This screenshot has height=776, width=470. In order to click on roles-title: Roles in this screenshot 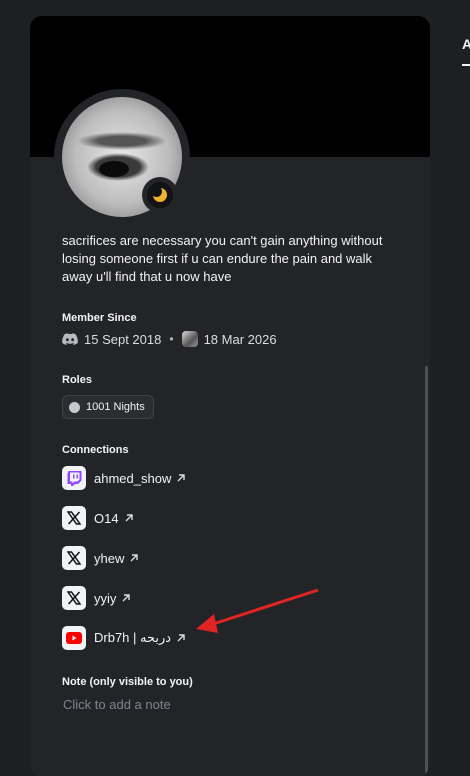, I will do `click(77, 380)`.